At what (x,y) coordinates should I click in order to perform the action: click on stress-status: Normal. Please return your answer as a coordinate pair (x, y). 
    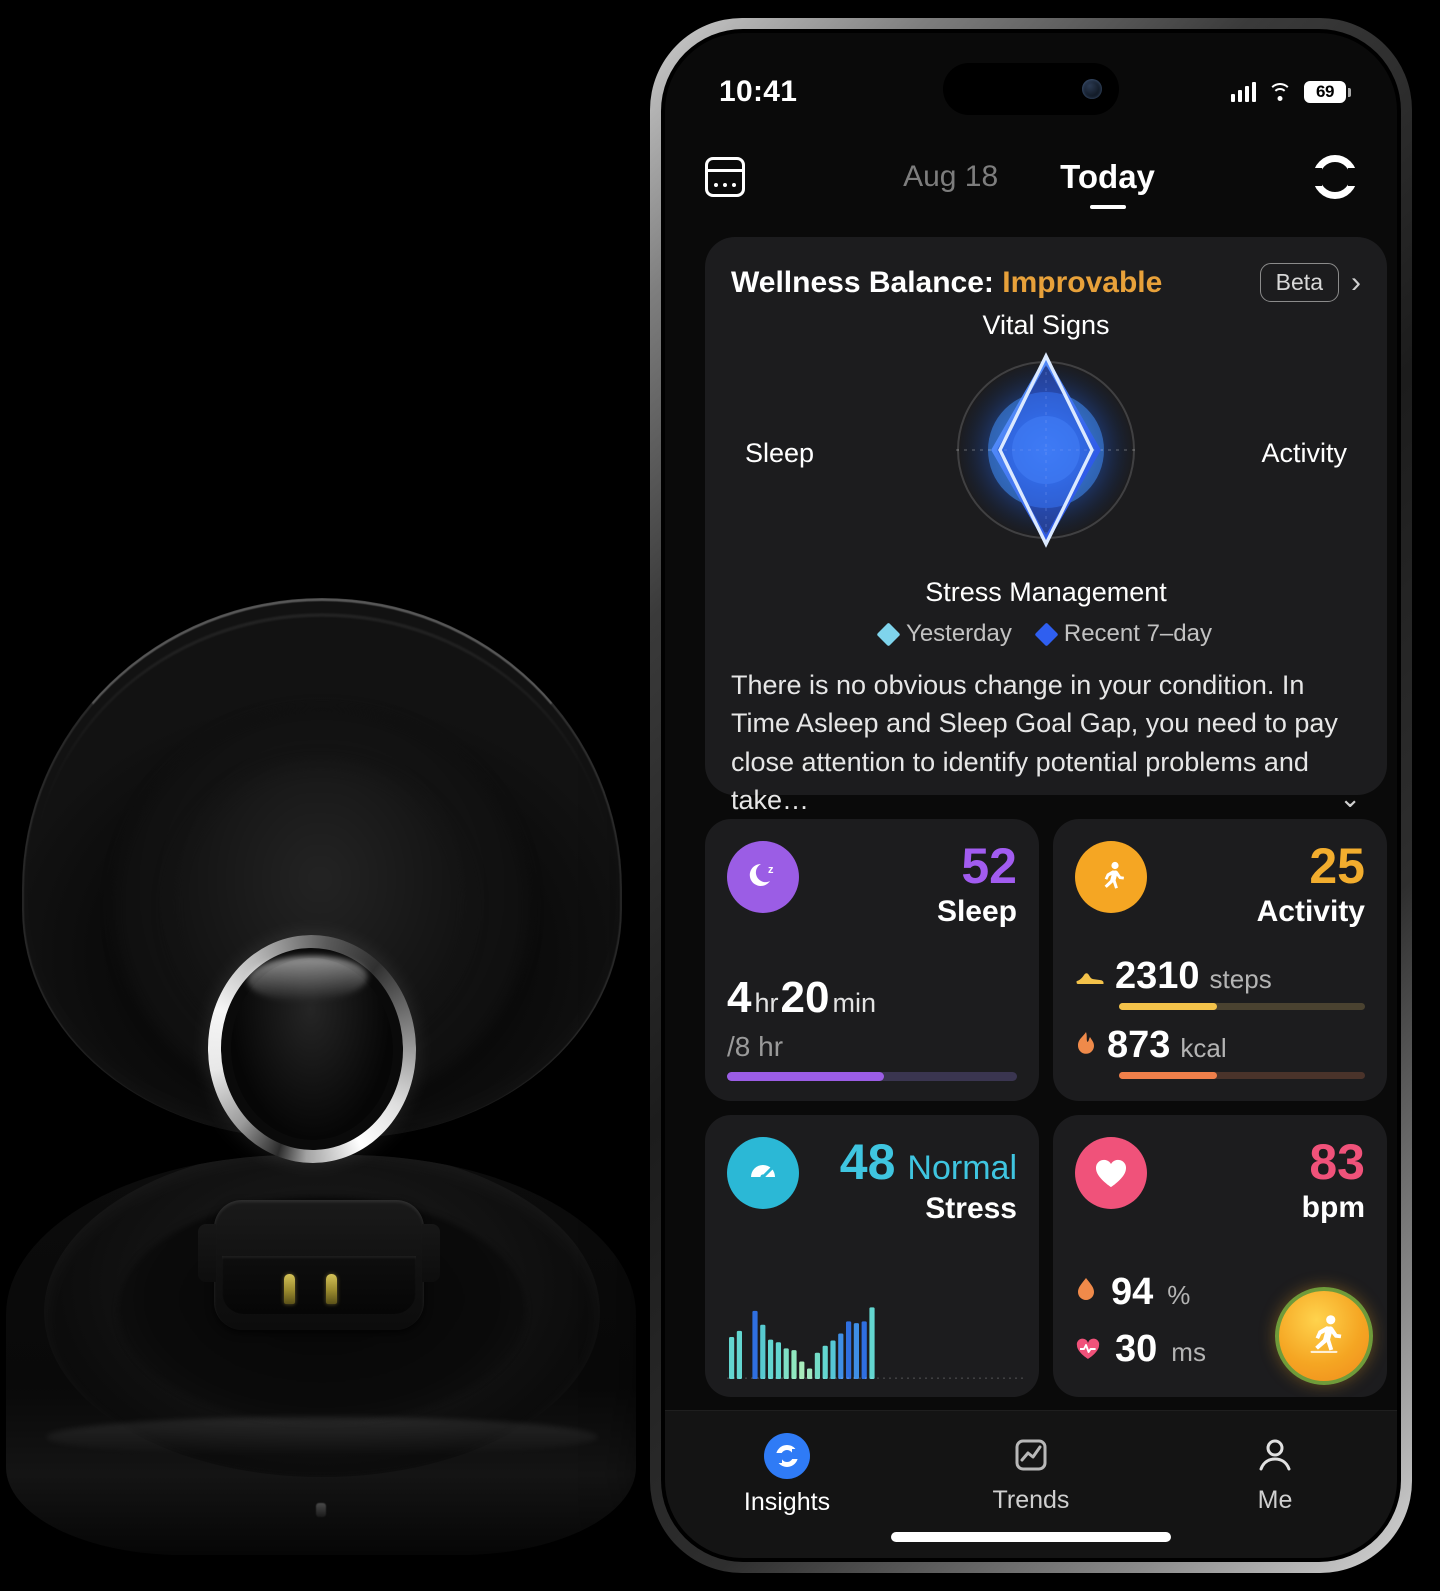
    Looking at the image, I should click on (962, 1168).